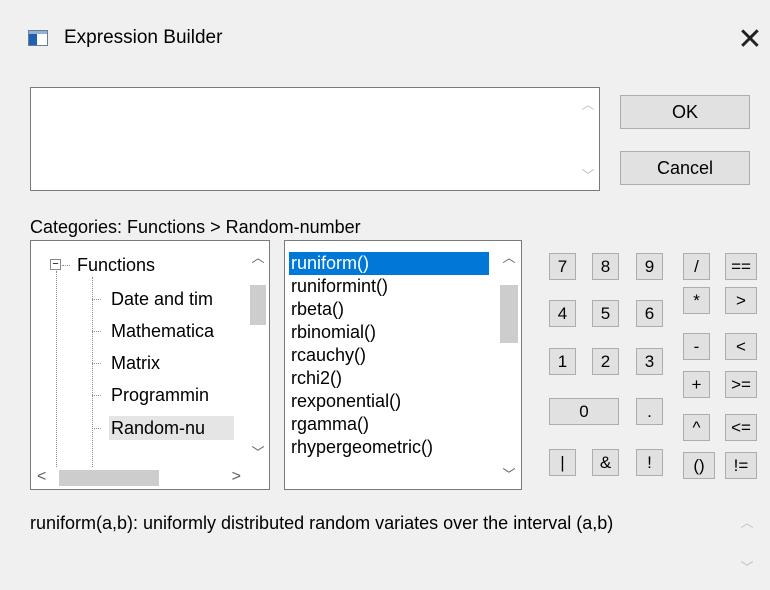 The image size is (770, 590). I want to click on chevron-right-icon: >, so click(236, 477).